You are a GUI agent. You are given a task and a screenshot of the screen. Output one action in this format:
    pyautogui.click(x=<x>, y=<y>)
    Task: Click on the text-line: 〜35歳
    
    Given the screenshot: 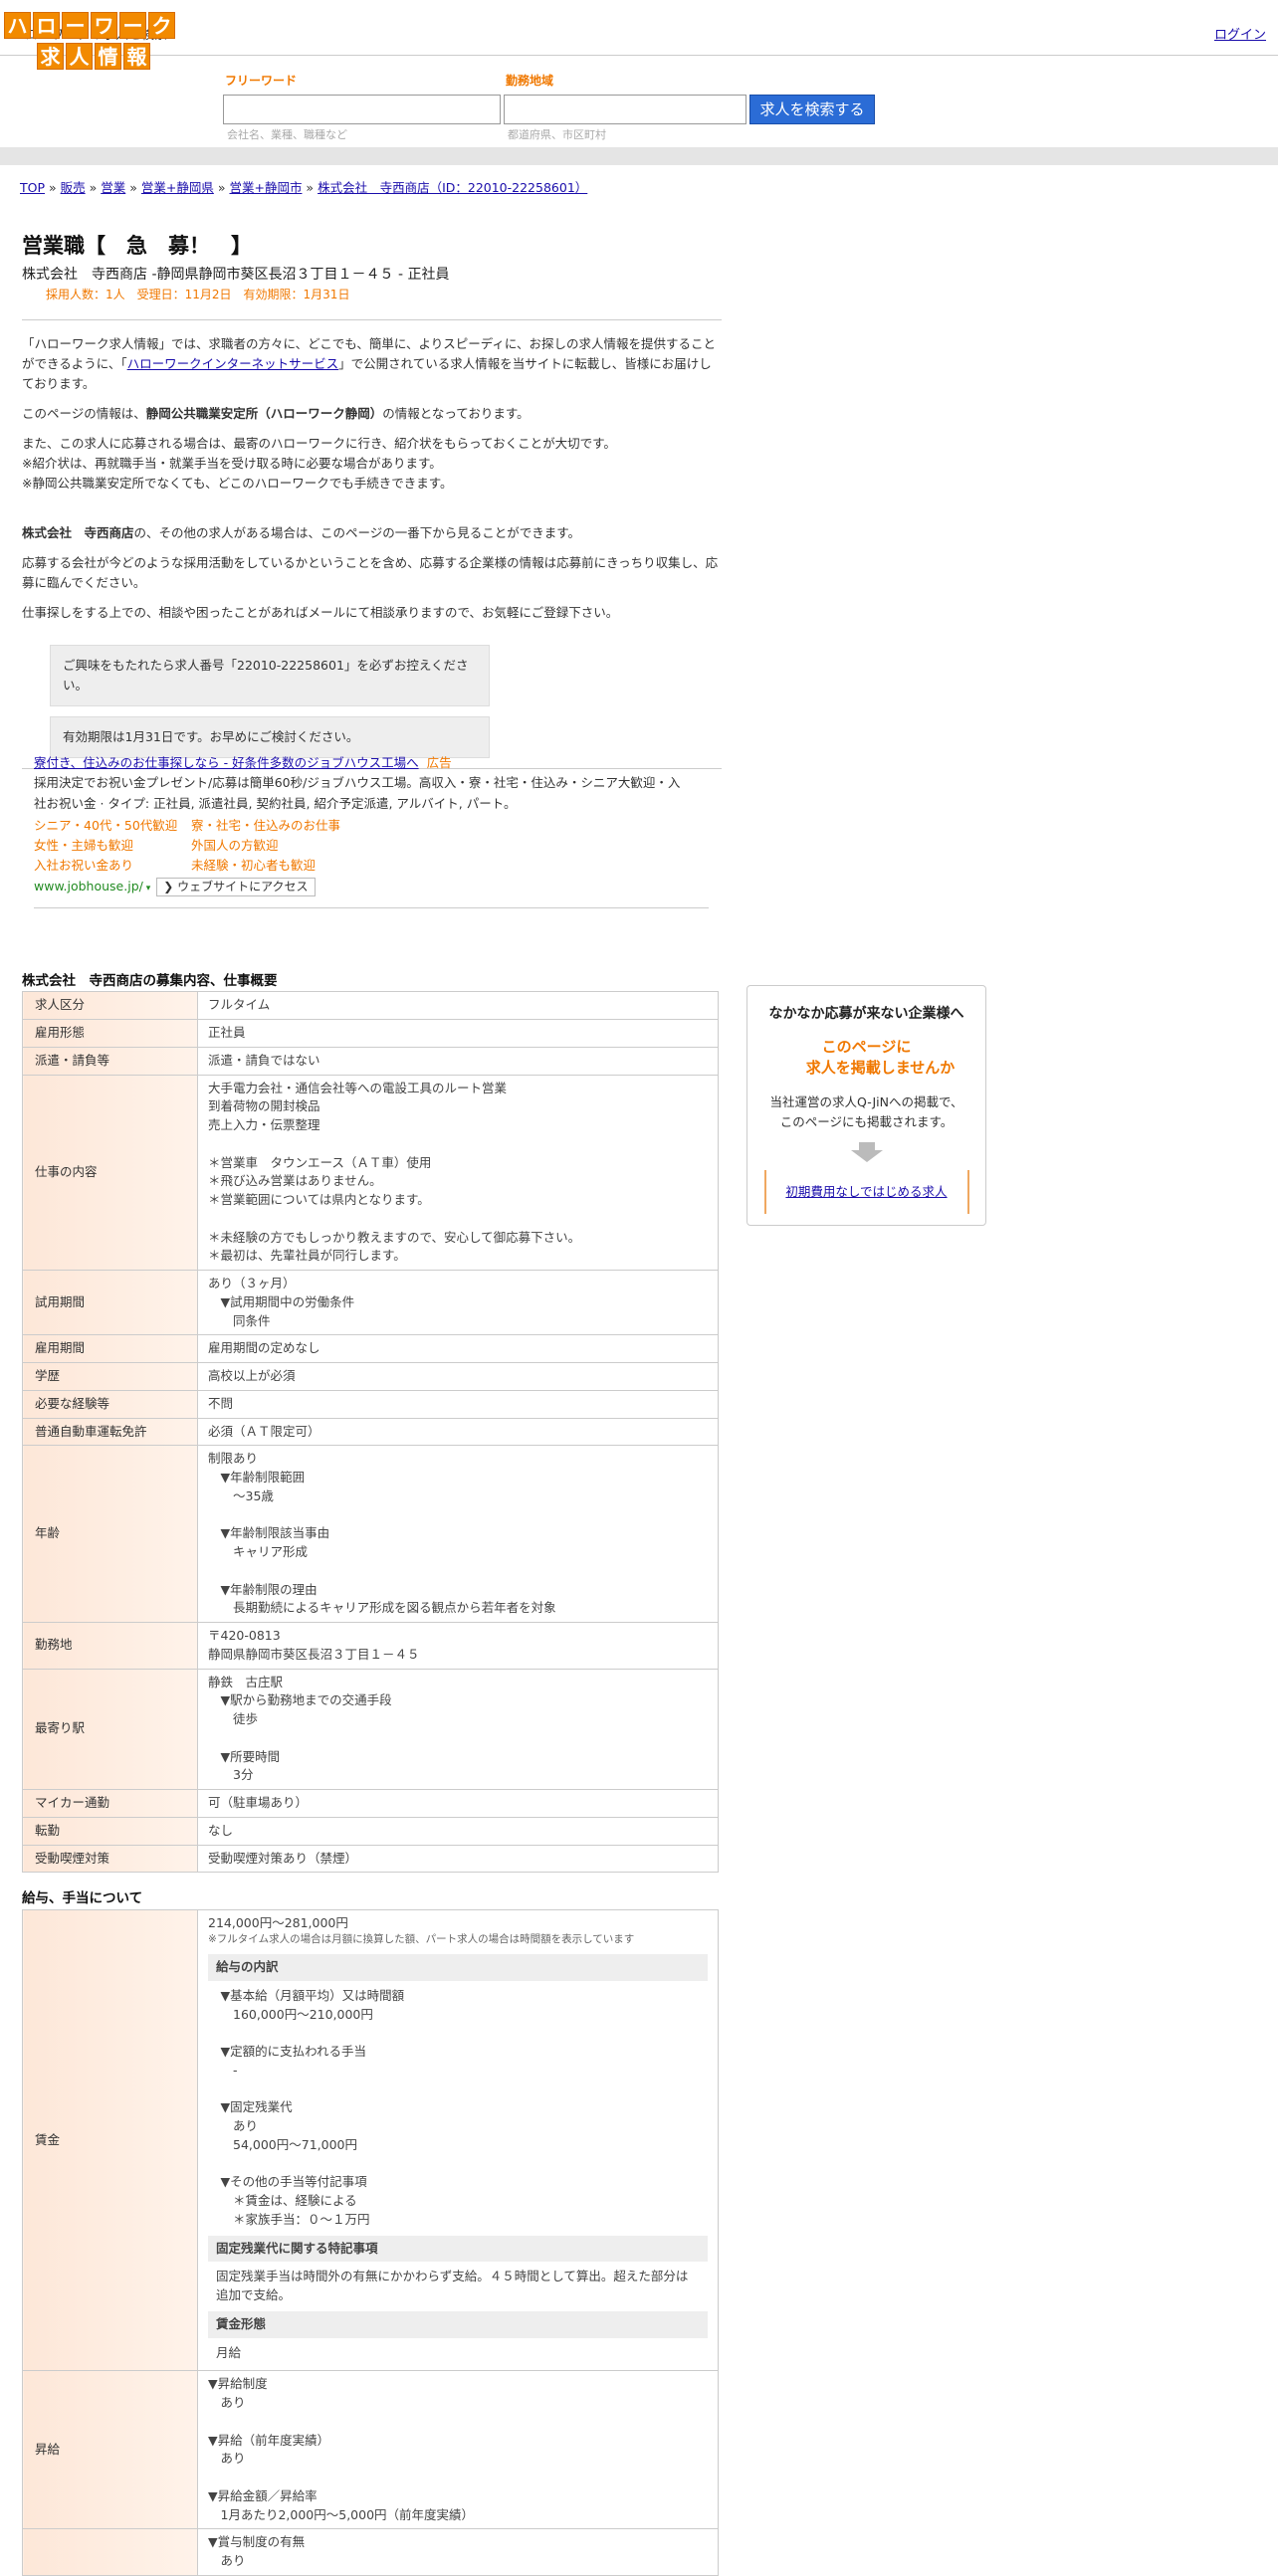 What is the action you would take?
    pyautogui.click(x=241, y=1495)
    